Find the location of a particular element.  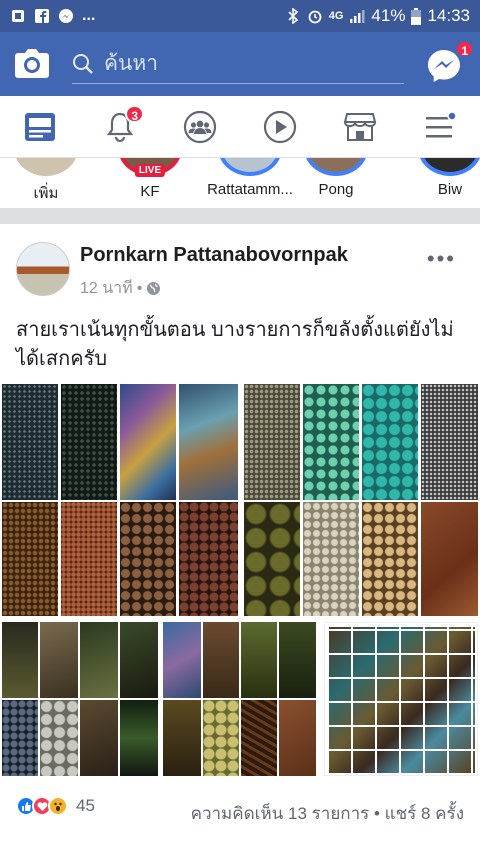

comment-share-stats: ความคิดเห็น 13 รายการ • แชร์ 8 ครั้ง is located at coordinates (327, 813).